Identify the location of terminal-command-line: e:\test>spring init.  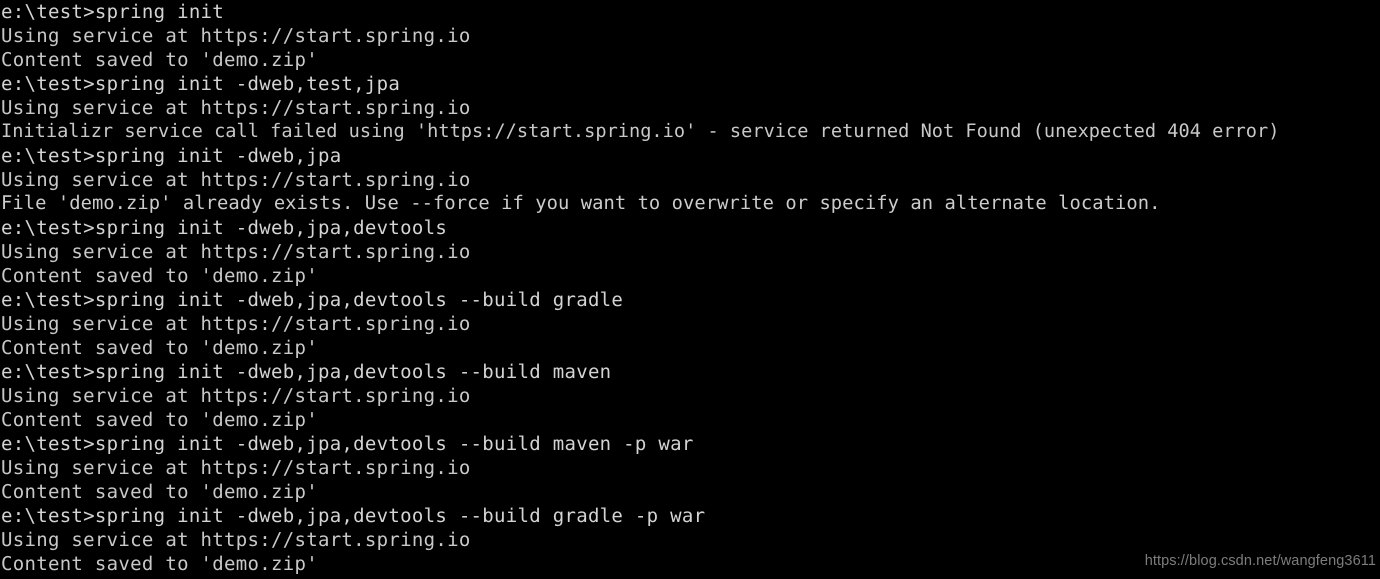
(113, 12).